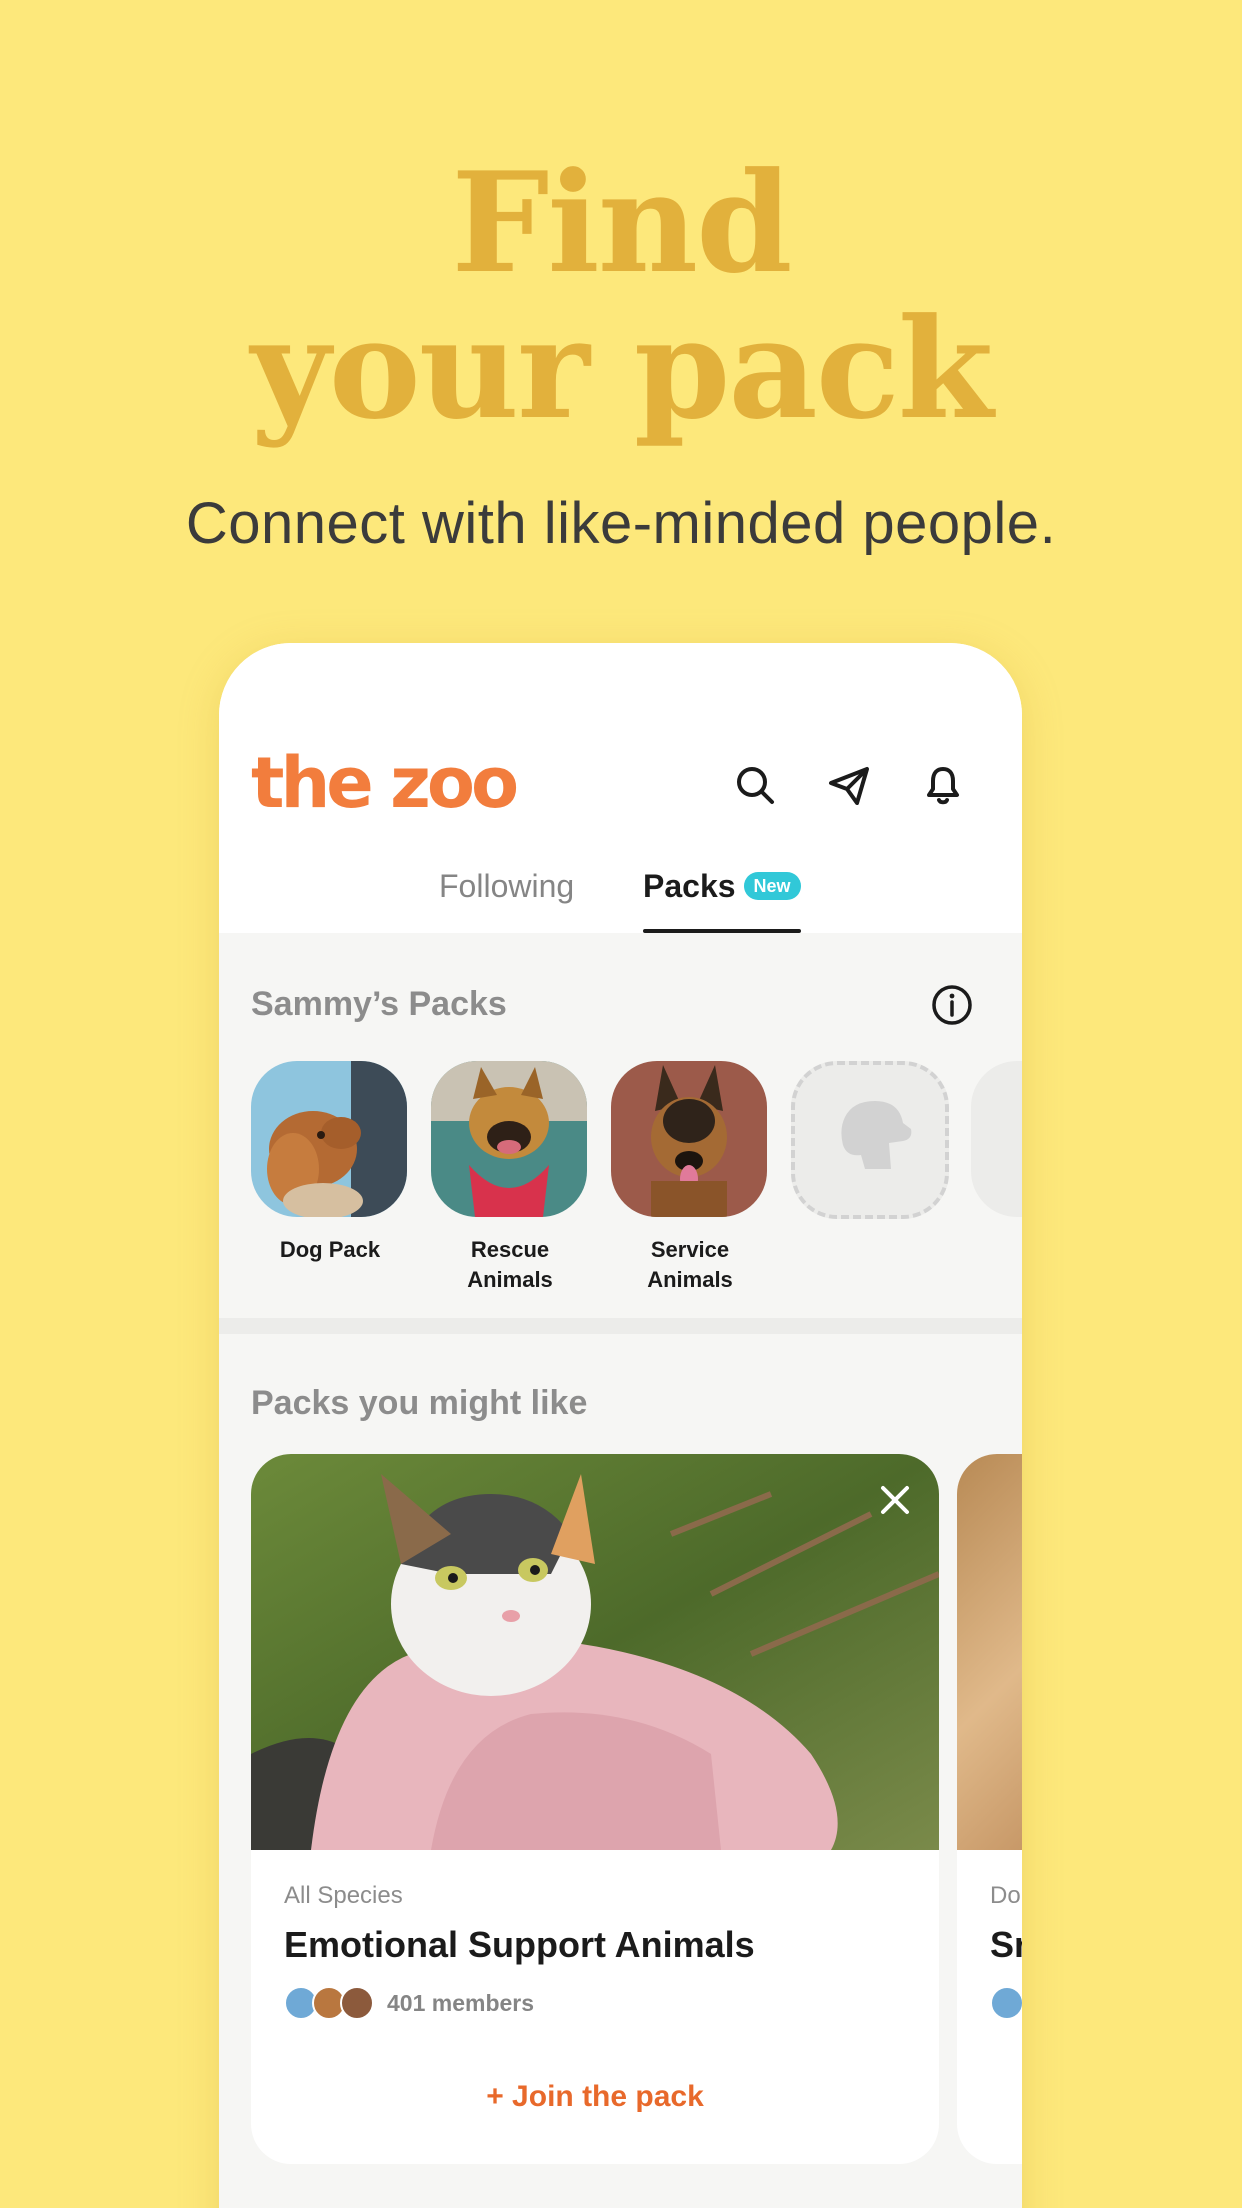 This screenshot has width=1242, height=2208. What do you see at coordinates (334, 2004) in the screenshot?
I see `member-avatars` at bounding box center [334, 2004].